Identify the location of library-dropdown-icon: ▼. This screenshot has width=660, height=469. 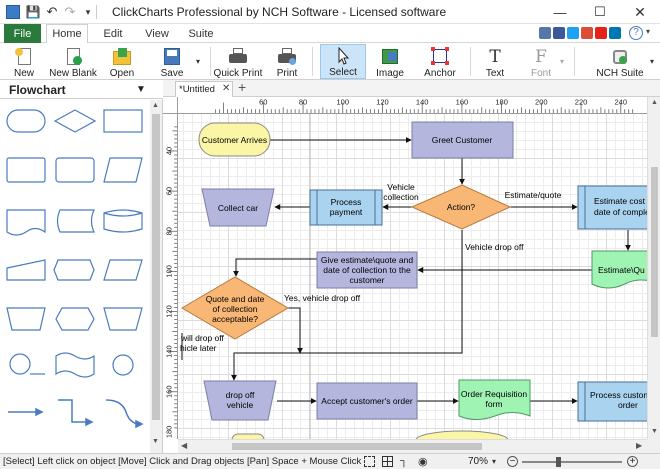
(141, 89).